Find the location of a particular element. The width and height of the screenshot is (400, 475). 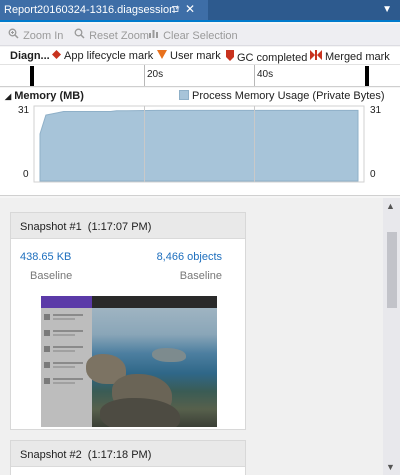

snapshot-time: (1:17:18 PM) is located at coordinates (119, 455).